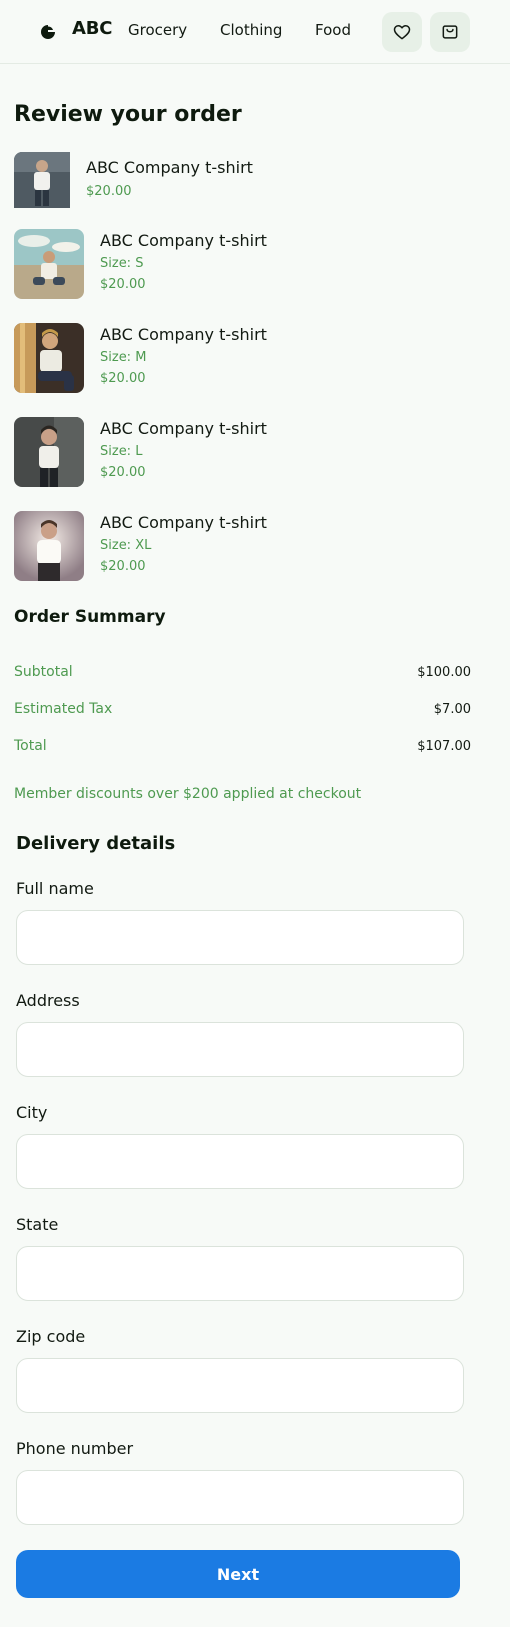  What do you see at coordinates (444, 746) in the screenshot?
I see `total-value: $107.00` at bounding box center [444, 746].